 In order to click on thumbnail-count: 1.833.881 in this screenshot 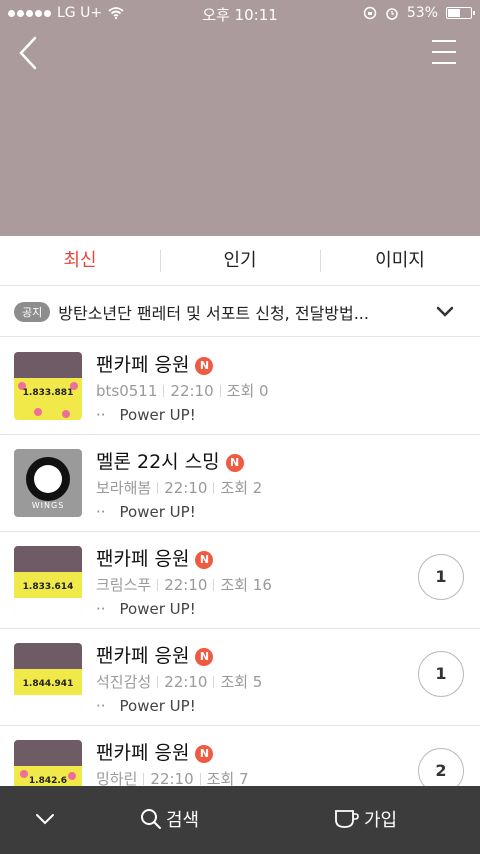, I will do `click(48, 393)`.